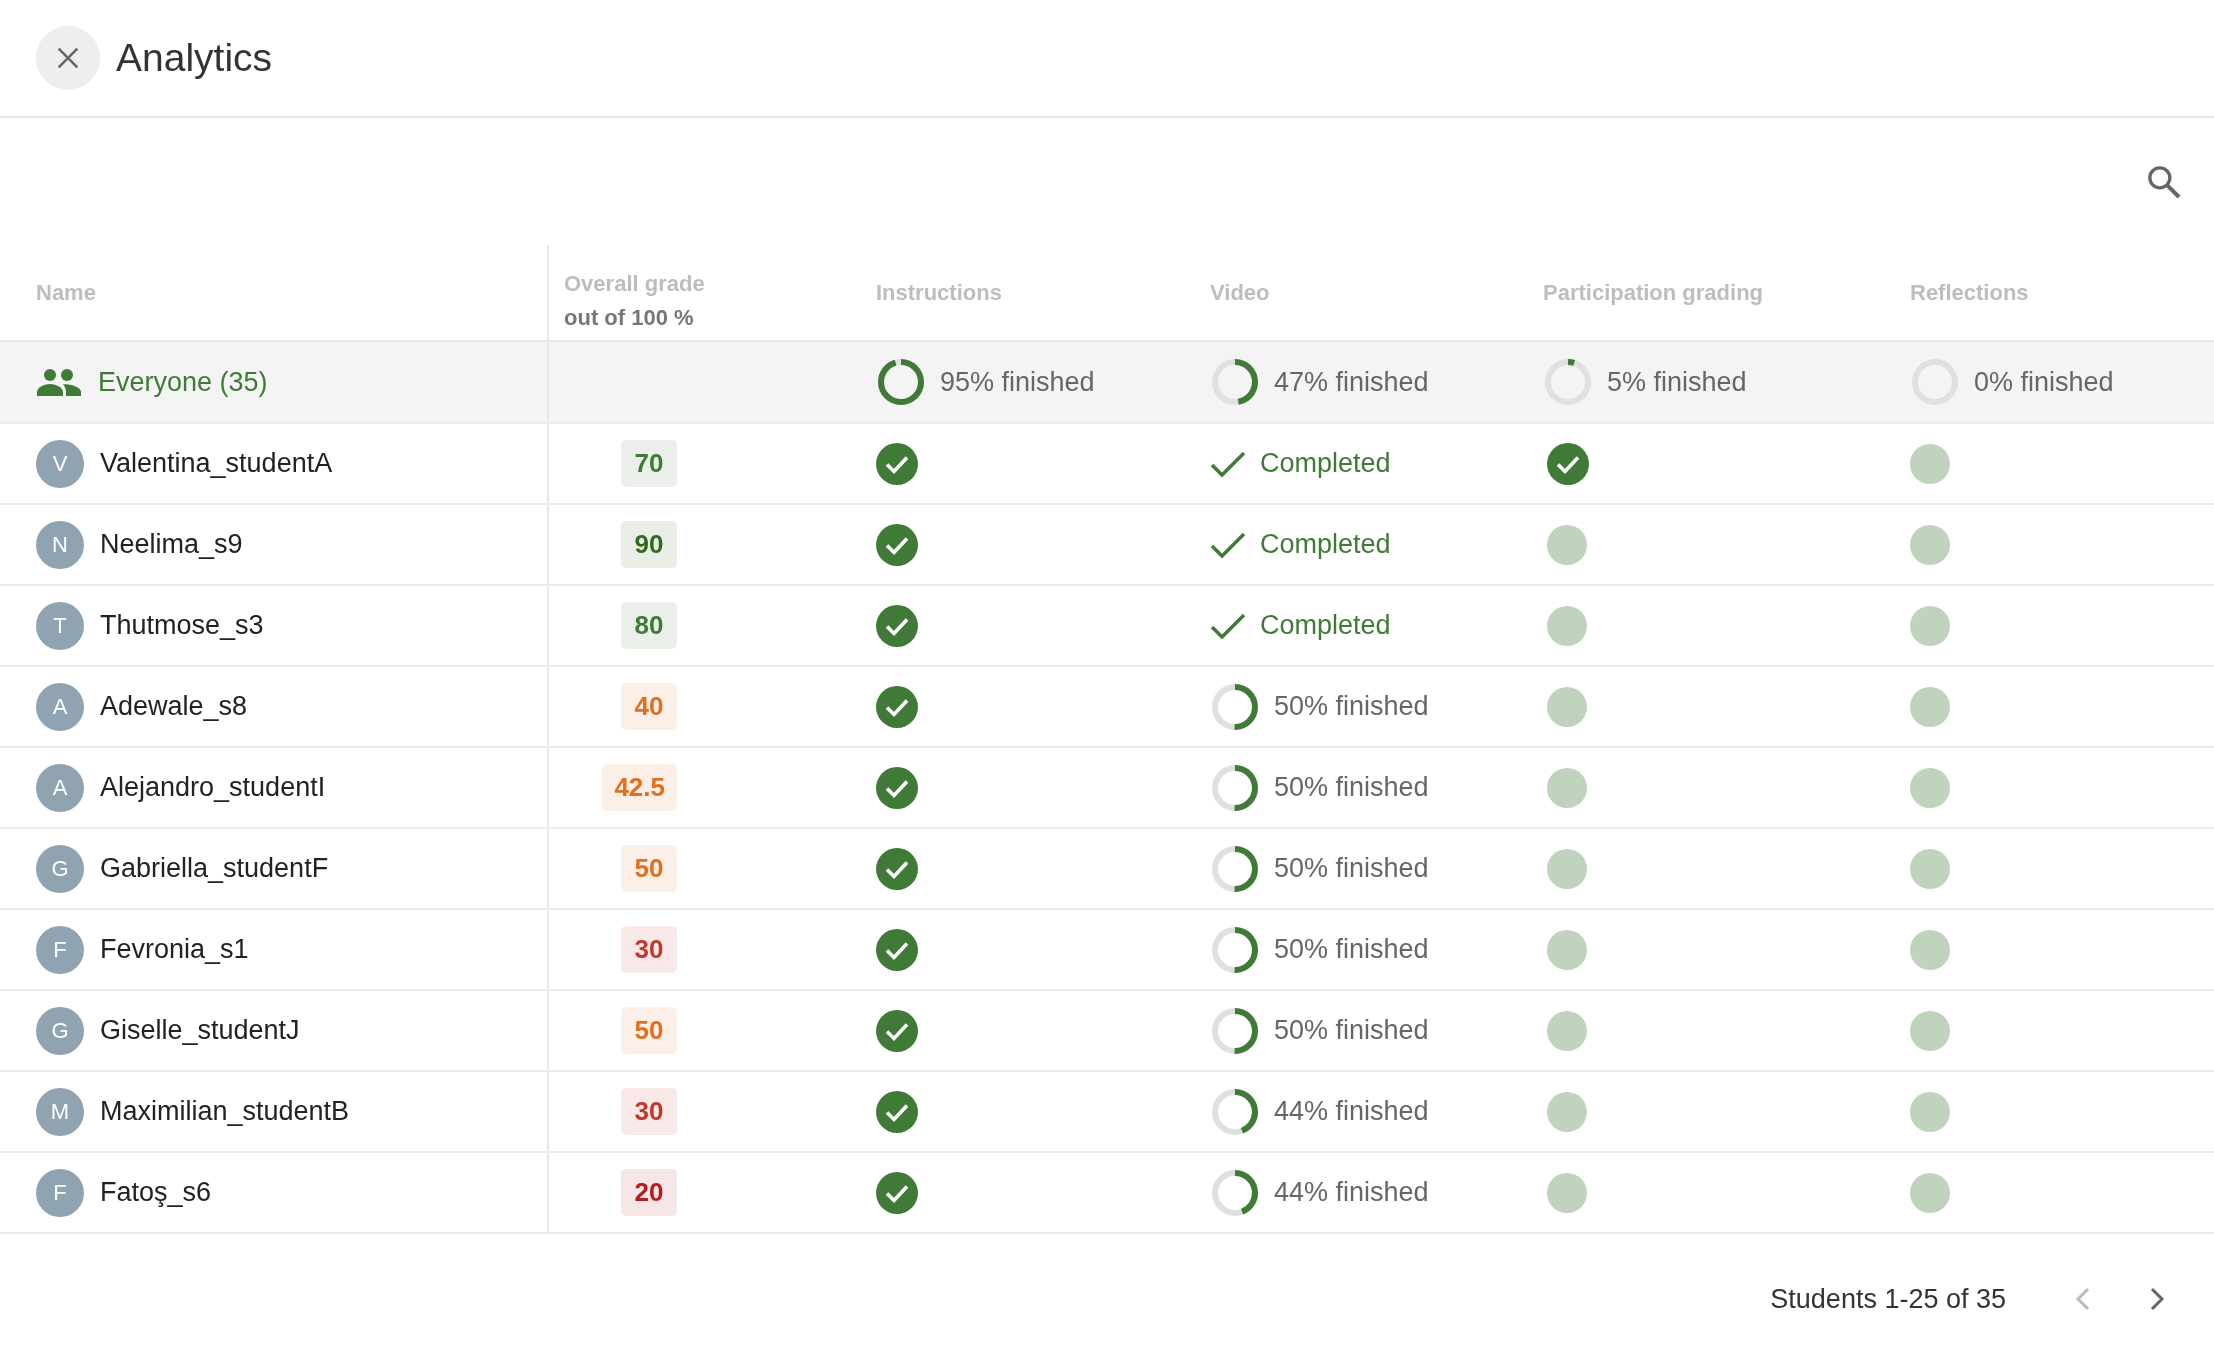 Image resolution: width=2214 pixels, height=1346 pixels. Describe the element at coordinates (156, 1192) in the screenshot. I see `student-name: Fatoş_s6` at that location.